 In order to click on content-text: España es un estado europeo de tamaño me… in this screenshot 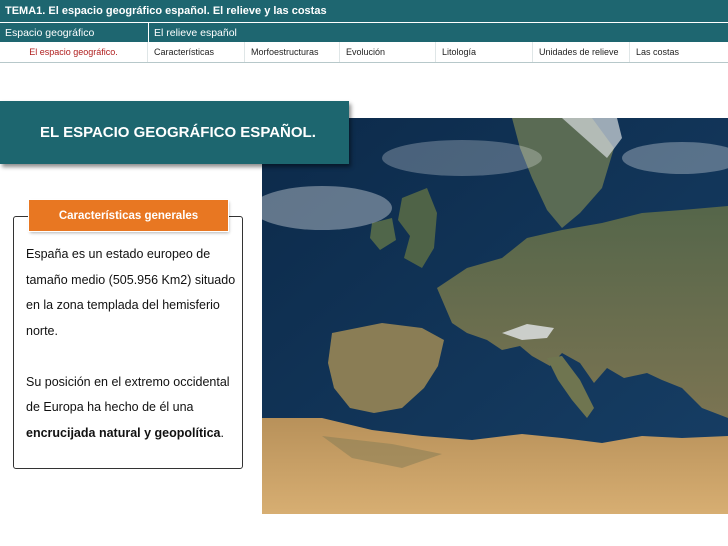, I will do `click(133, 344)`.